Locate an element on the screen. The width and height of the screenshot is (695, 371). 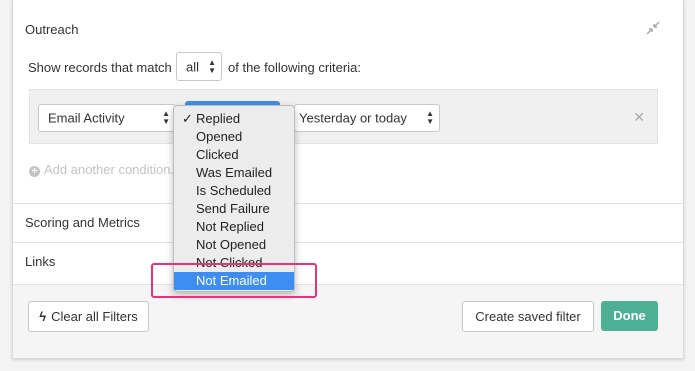
clear-filters-button: ϟ Clear all Filters is located at coordinates (88, 316).